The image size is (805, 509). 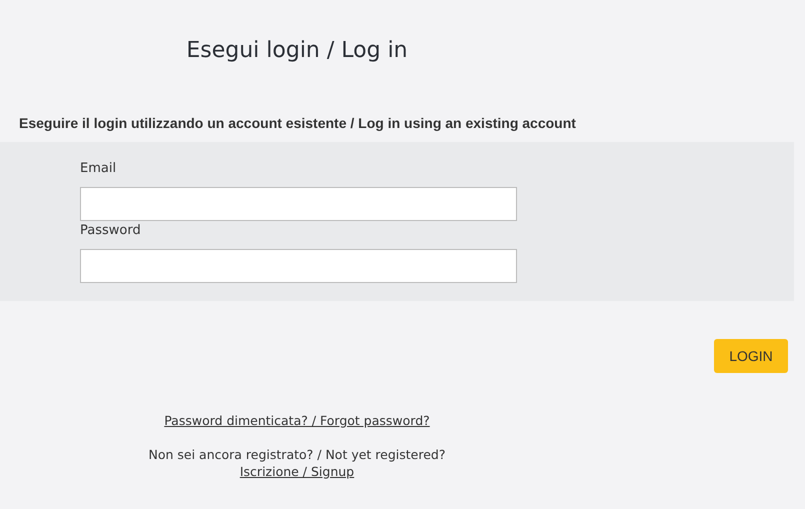 What do you see at coordinates (751, 356) in the screenshot?
I see `login-button: LOGIN` at bounding box center [751, 356].